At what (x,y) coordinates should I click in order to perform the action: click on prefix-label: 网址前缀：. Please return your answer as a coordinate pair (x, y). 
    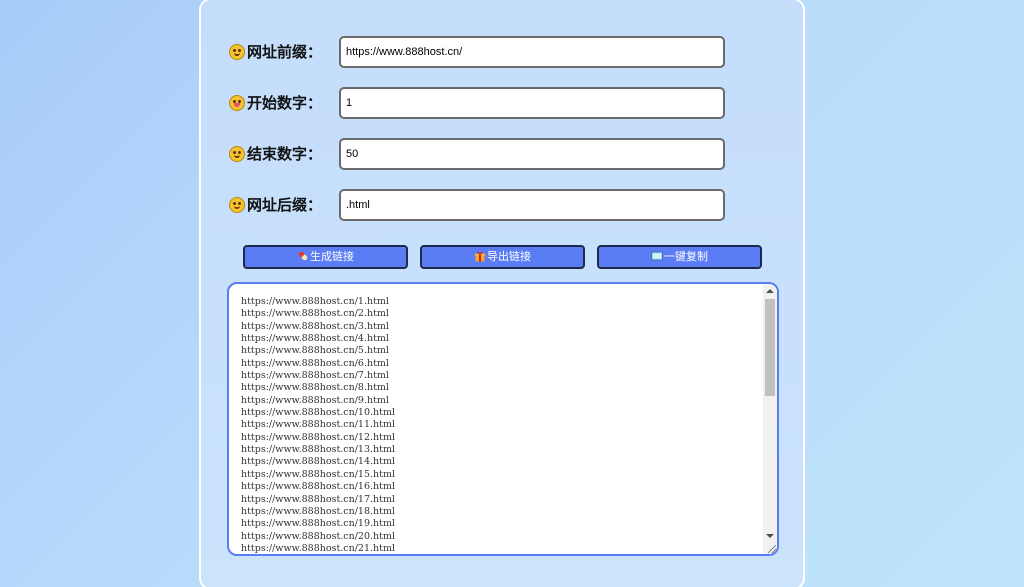
    Looking at the image, I should click on (285, 52).